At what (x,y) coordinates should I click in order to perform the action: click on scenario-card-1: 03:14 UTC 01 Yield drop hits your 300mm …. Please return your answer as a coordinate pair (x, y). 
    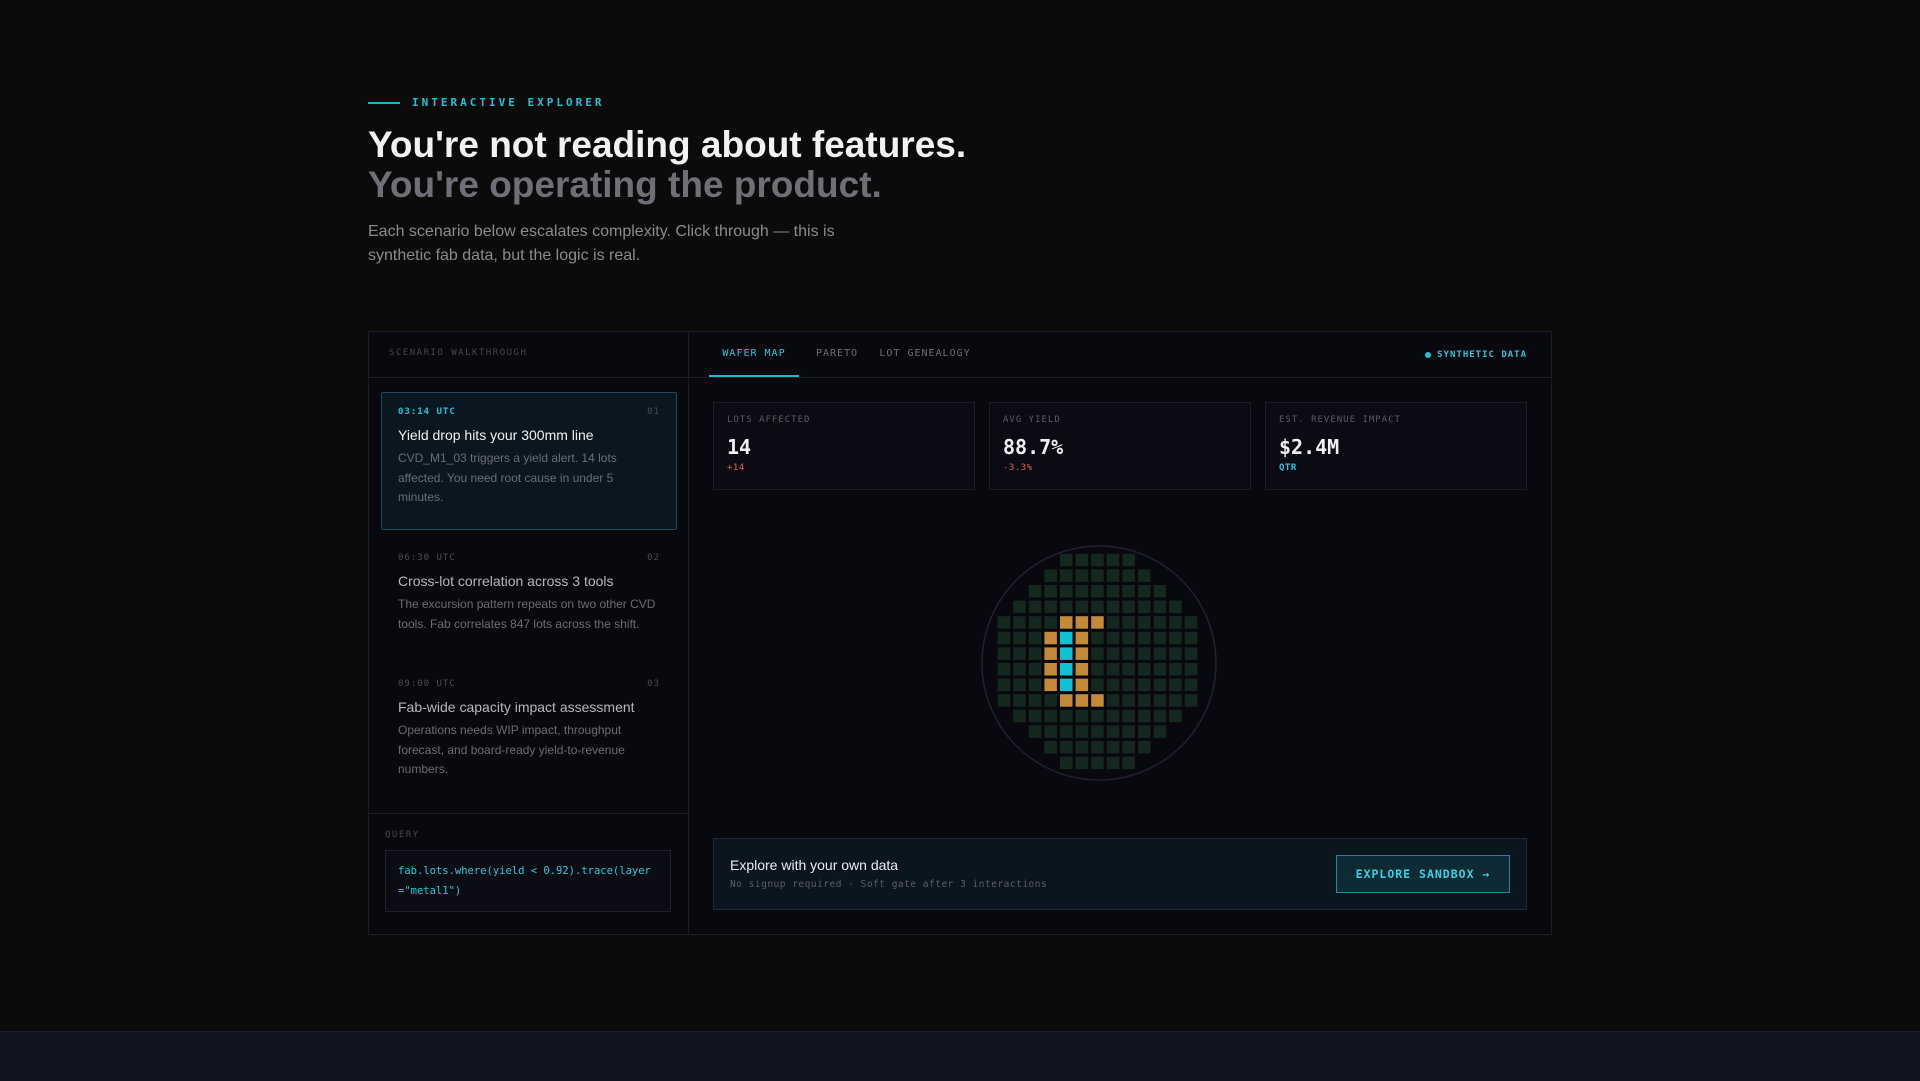
    Looking at the image, I should click on (529, 461).